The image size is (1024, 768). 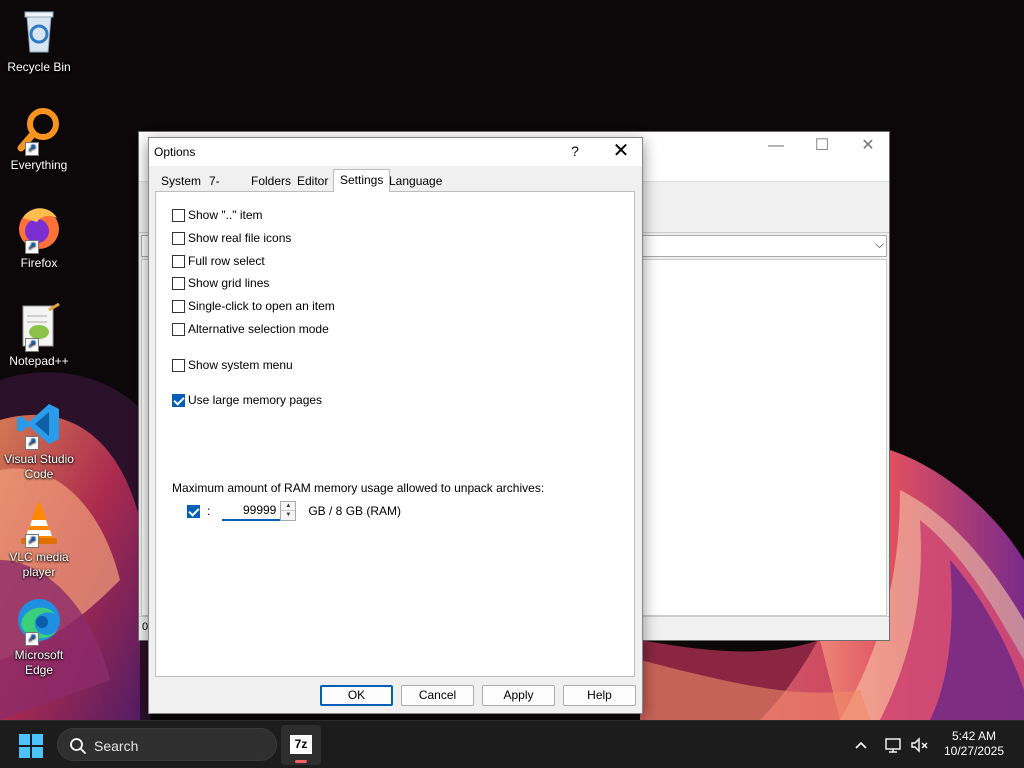 What do you see at coordinates (39, 564) in the screenshot?
I see `desktop-icon-label: VLC media player` at bounding box center [39, 564].